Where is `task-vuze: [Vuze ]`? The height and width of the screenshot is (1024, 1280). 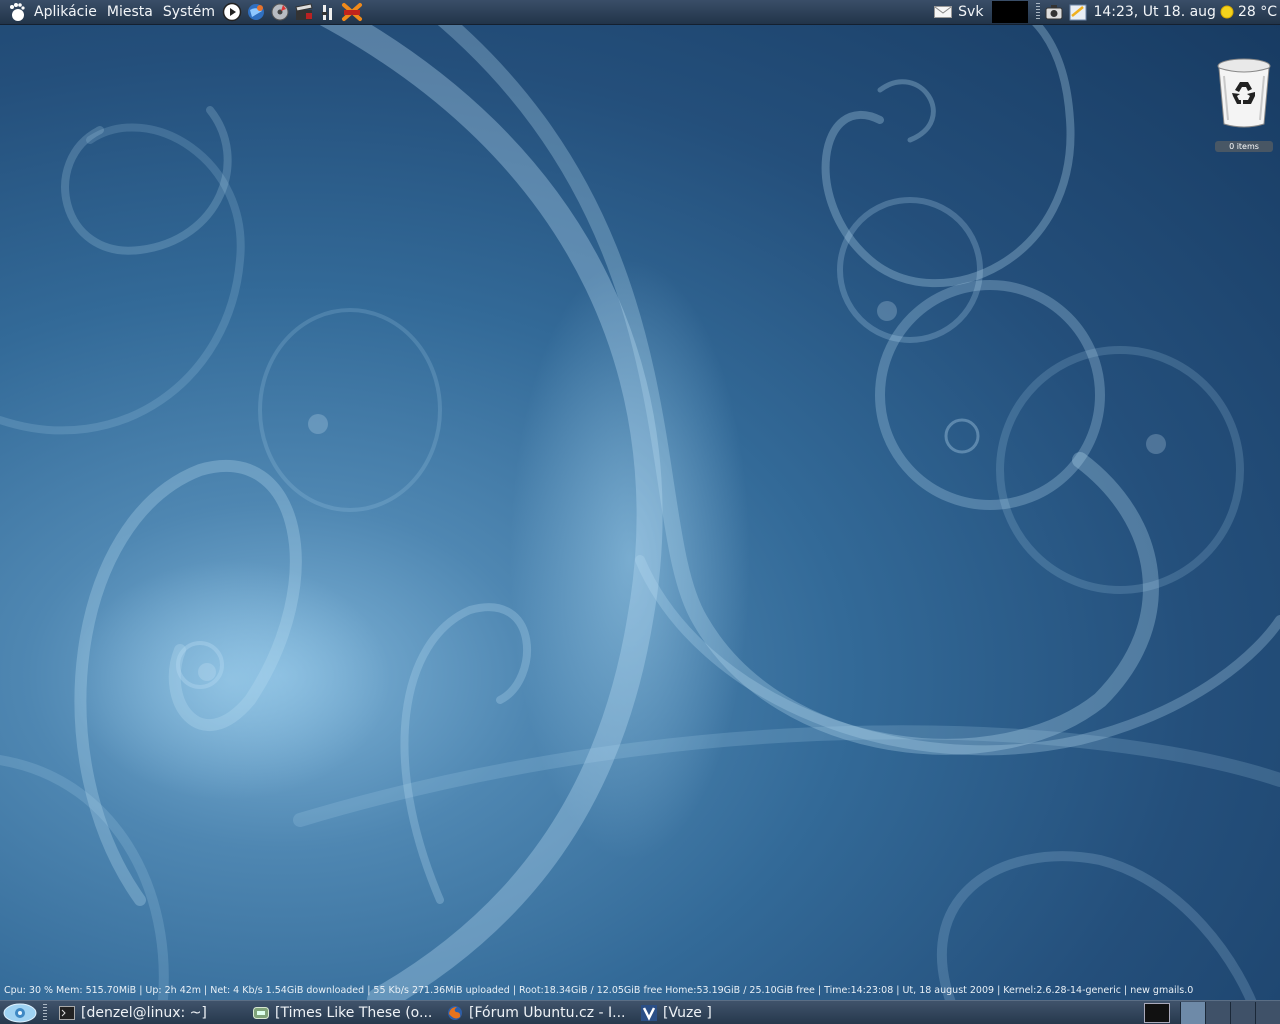 task-vuze: [Vuze ] is located at coordinates (691, 1013).